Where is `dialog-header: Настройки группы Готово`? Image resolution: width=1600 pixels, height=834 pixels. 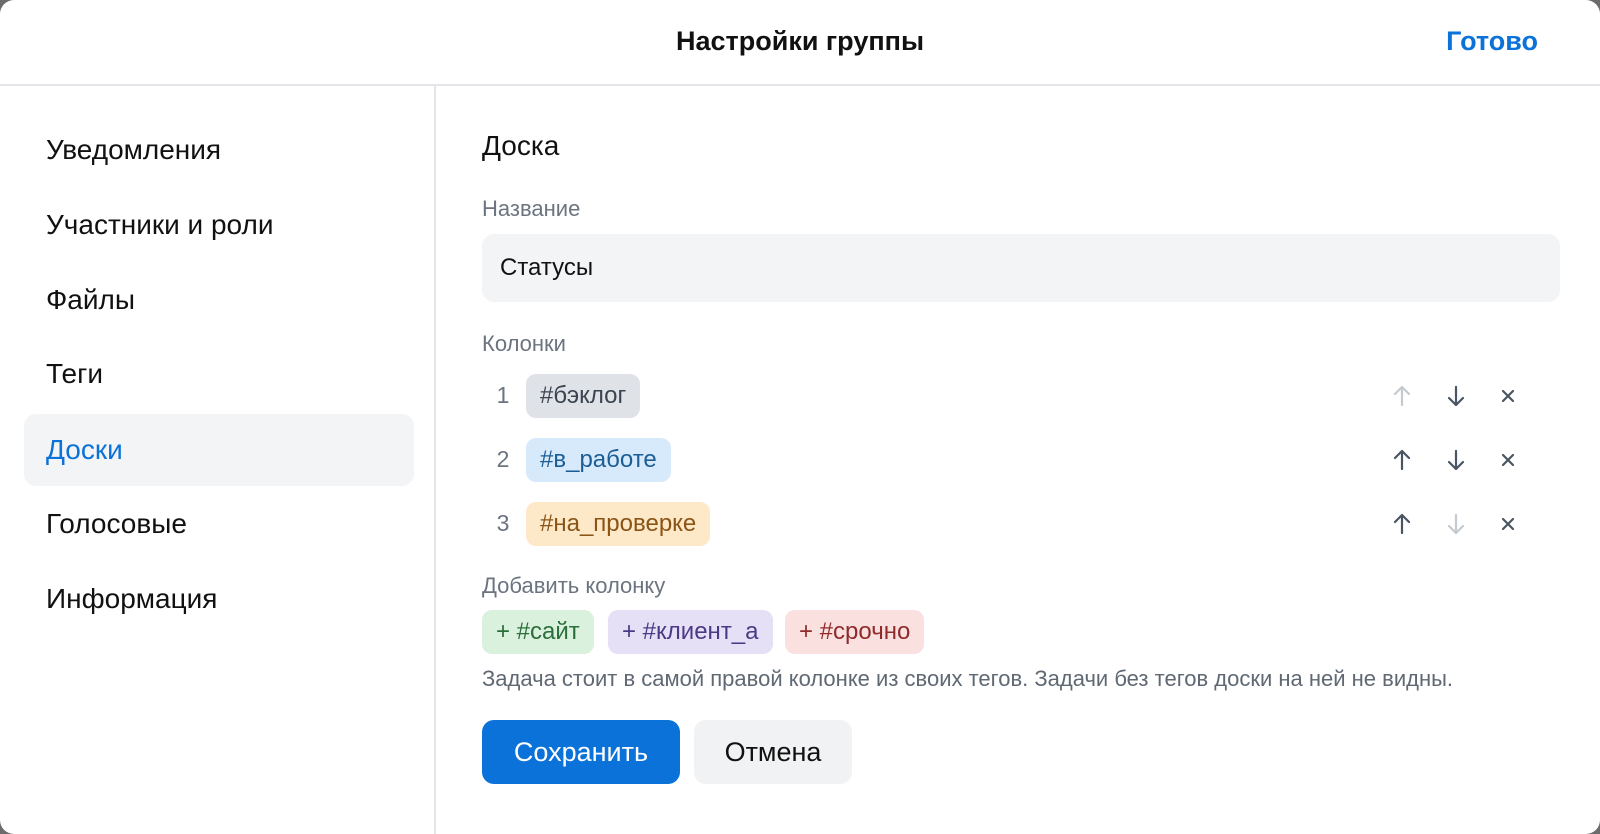
dialog-header: Настройки группы Готово is located at coordinates (800, 43).